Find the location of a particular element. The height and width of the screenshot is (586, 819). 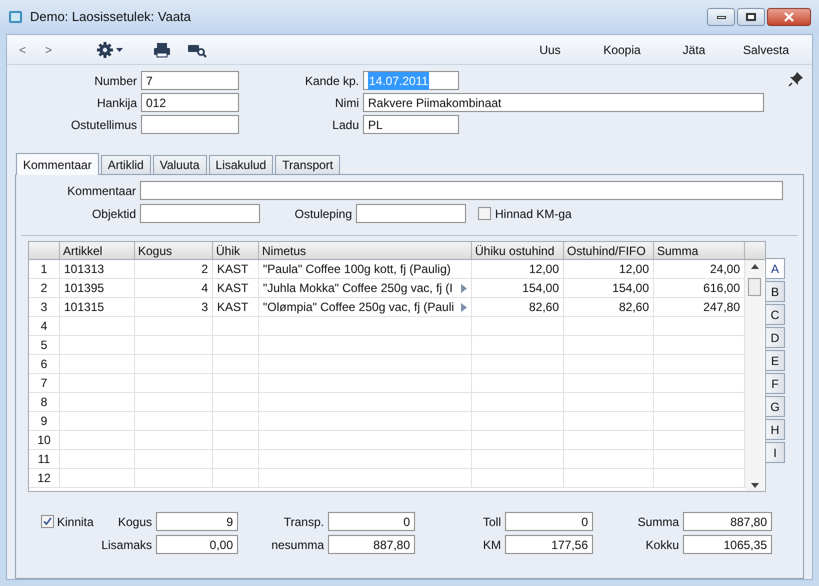

row-number: 5 is located at coordinates (44, 345).